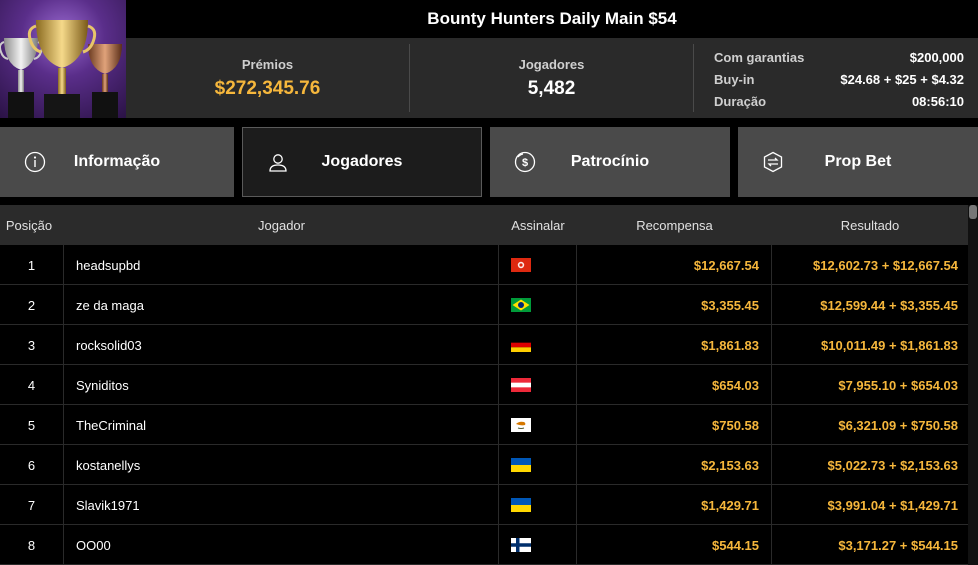  I want to click on austria-flag-icon, so click(521, 385).